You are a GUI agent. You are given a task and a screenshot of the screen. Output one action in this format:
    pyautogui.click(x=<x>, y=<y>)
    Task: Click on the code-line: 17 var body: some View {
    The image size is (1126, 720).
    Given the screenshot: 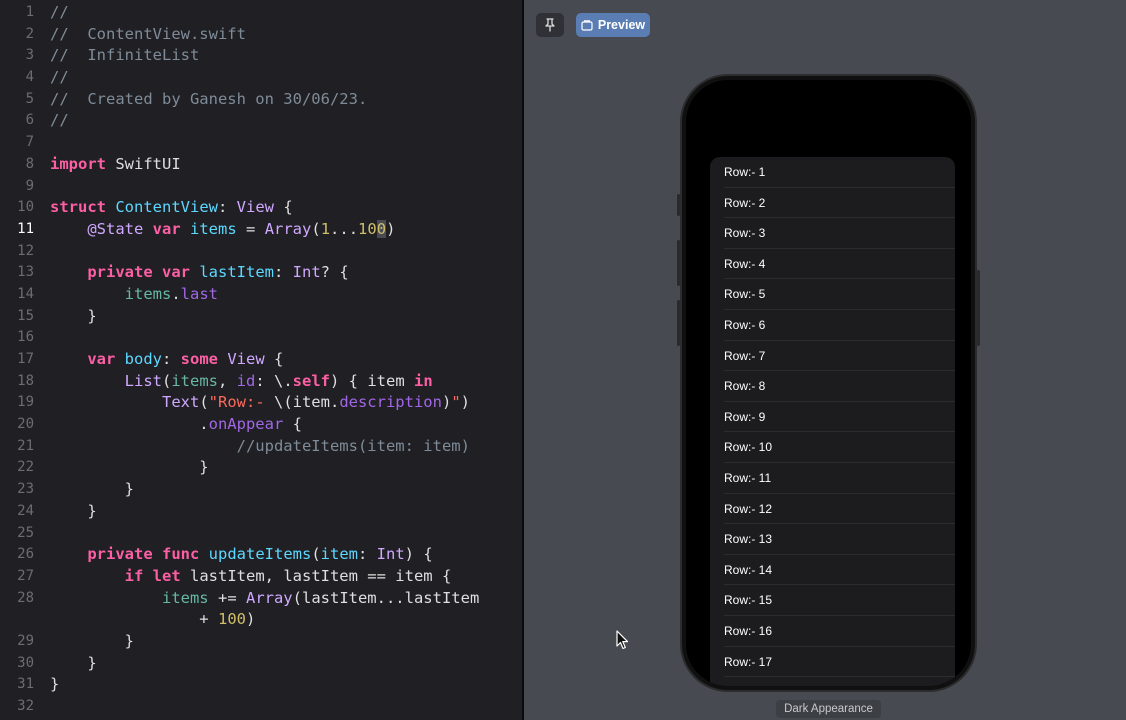 What is the action you would take?
    pyautogui.click(x=261, y=360)
    